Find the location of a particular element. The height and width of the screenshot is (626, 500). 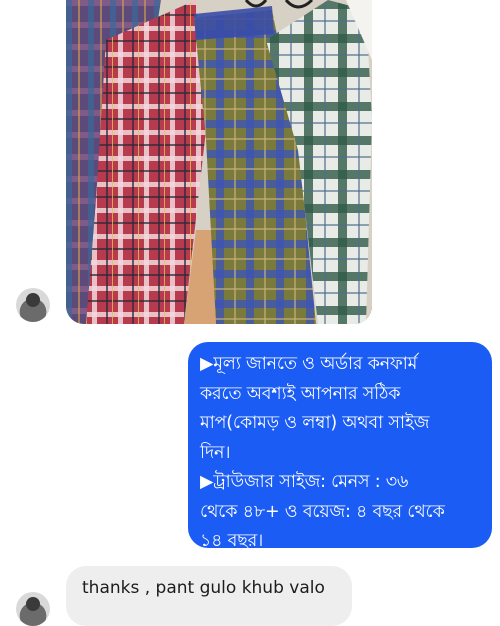

message-line: মাপ(কোমড় ও লম্বা) অথবা সাইজ is located at coordinates (315, 423).